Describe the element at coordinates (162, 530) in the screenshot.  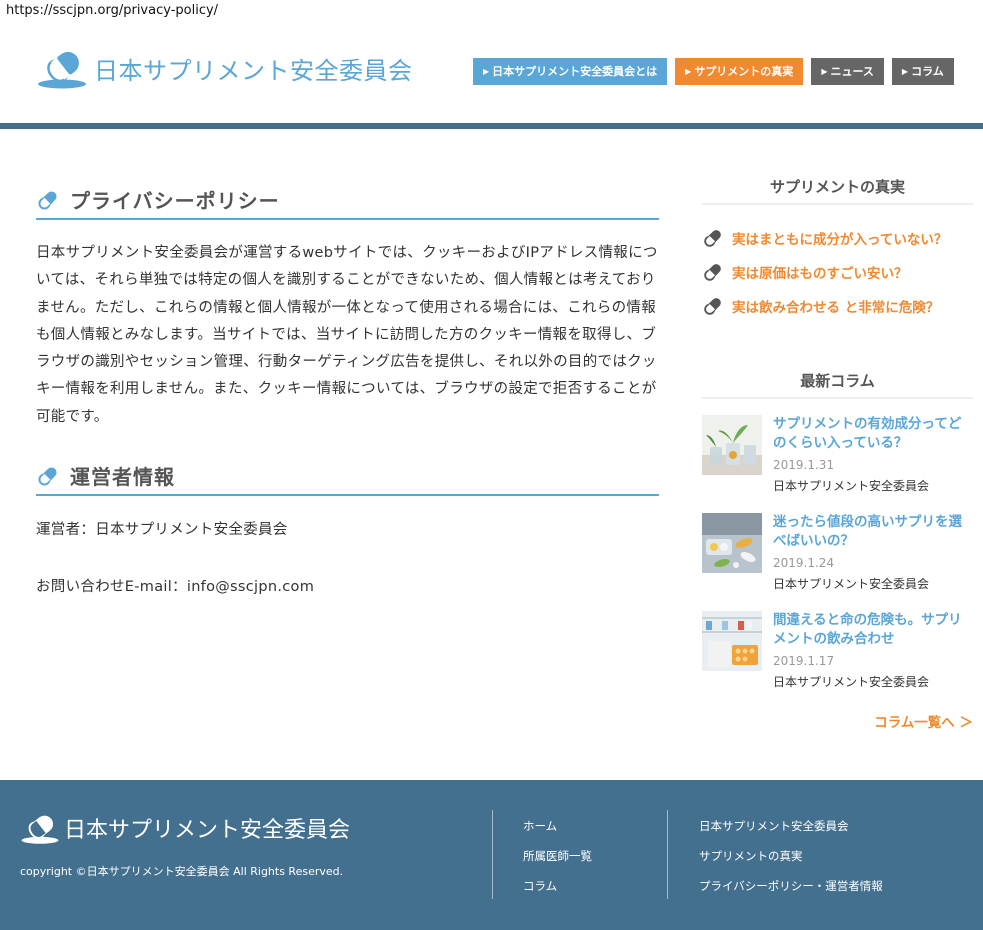
I see `operator-name: 運営者：日本サプリメント安全委員会` at that location.